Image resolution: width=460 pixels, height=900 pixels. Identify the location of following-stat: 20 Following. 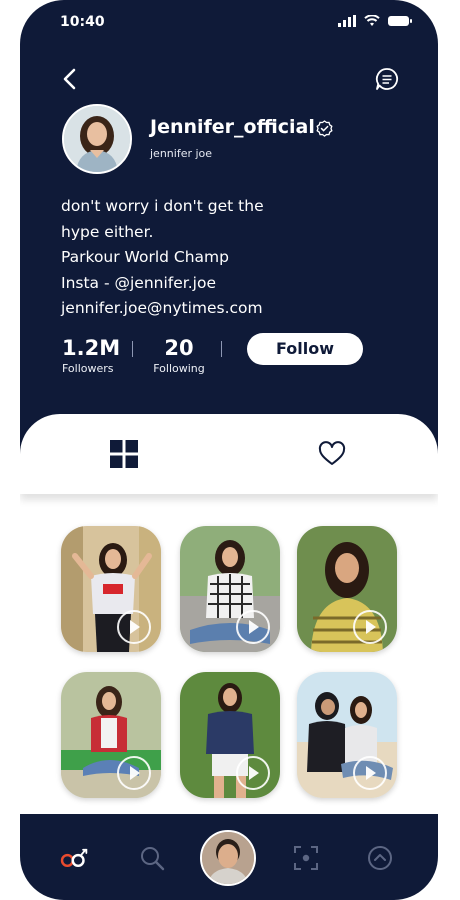
(179, 355).